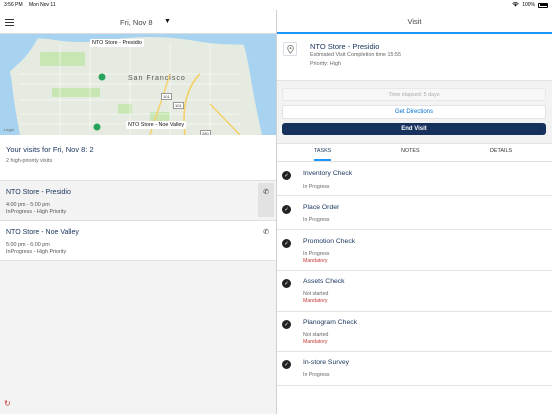  I want to click on store-name: NTO Store - Presidio, so click(345, 46).